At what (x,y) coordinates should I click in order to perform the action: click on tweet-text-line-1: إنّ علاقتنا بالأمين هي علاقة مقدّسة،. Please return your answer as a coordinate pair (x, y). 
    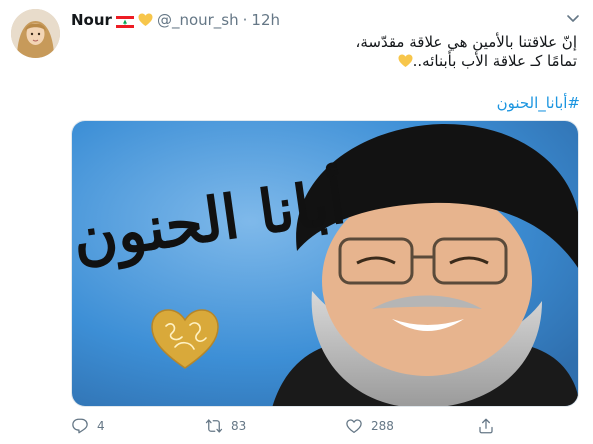
    Looking at the image, I should click on (466, 42).